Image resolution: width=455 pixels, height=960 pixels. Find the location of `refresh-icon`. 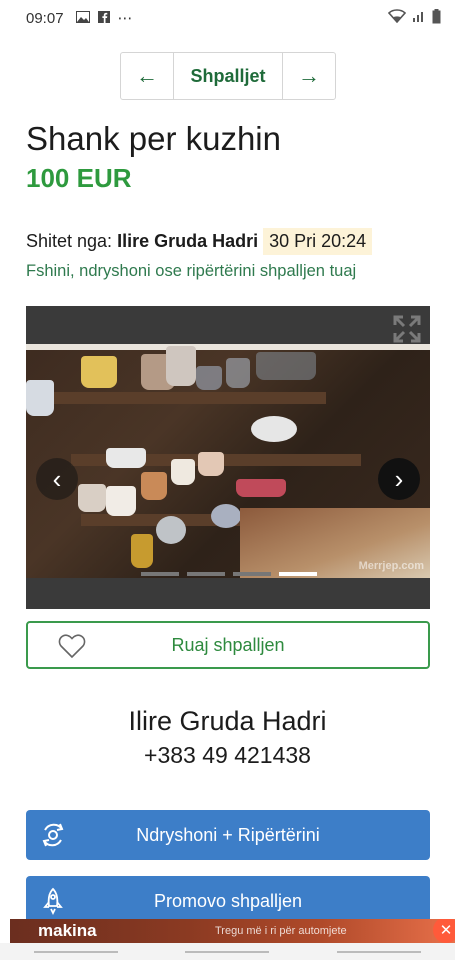

refresh-icon is located at coordinates (53, 835).